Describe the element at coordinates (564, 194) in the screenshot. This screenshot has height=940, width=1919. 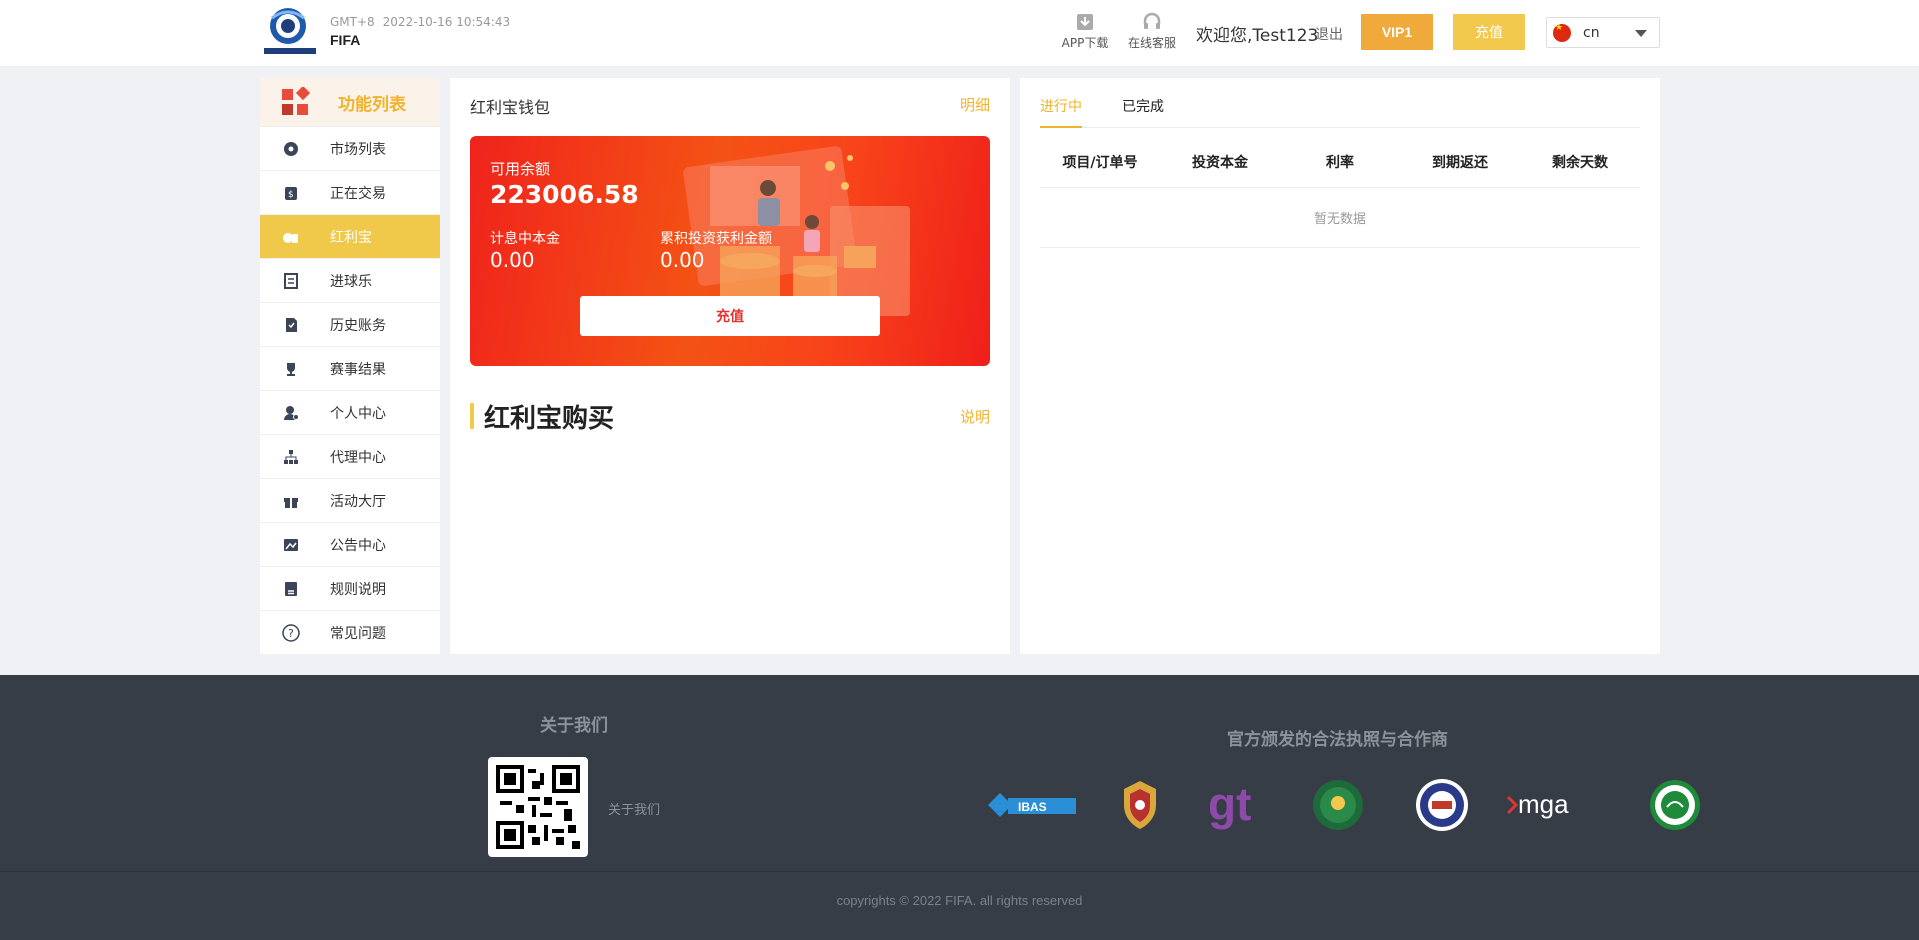
I see `available-balance-value: 223006.58` at that location.